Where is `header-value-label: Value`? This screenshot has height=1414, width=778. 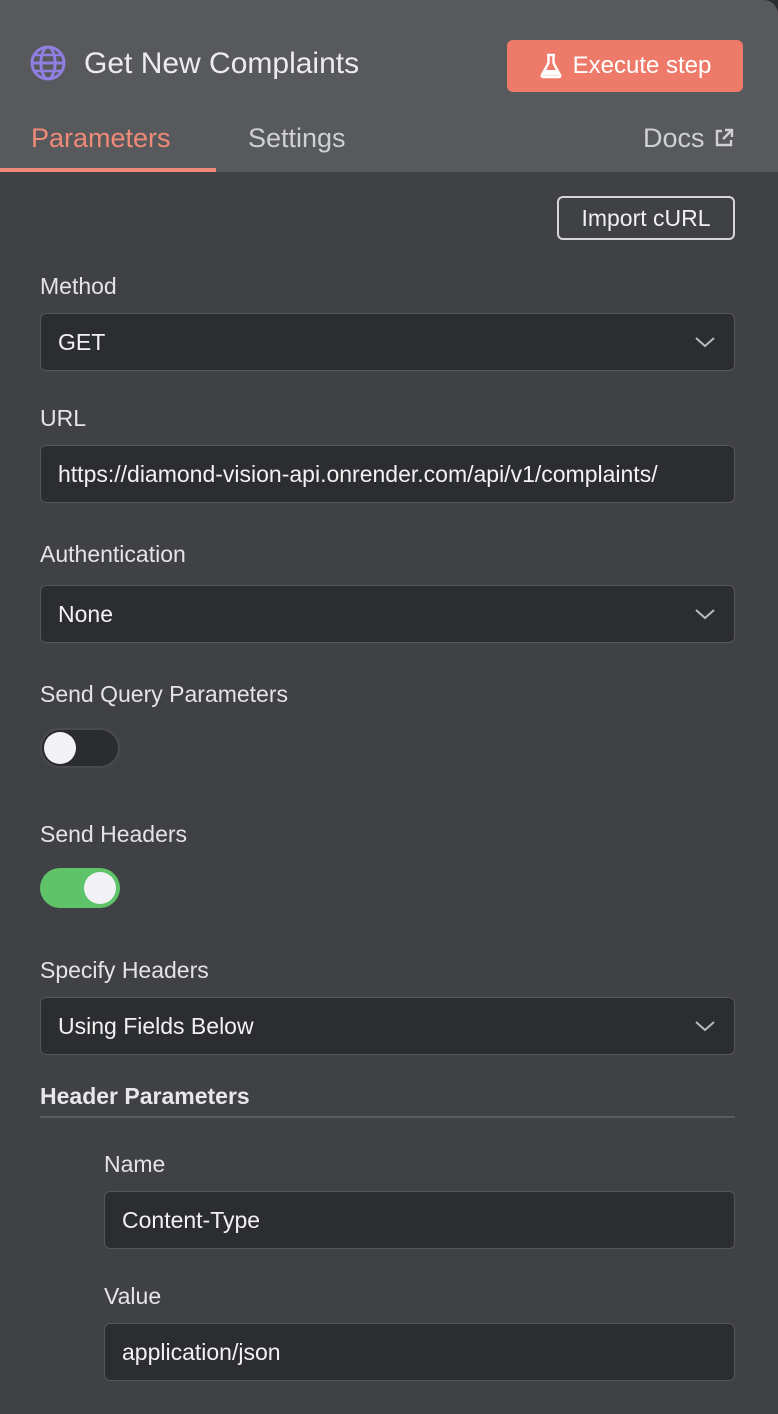
header-value-label: Value is located at coordinates (133, 1296).